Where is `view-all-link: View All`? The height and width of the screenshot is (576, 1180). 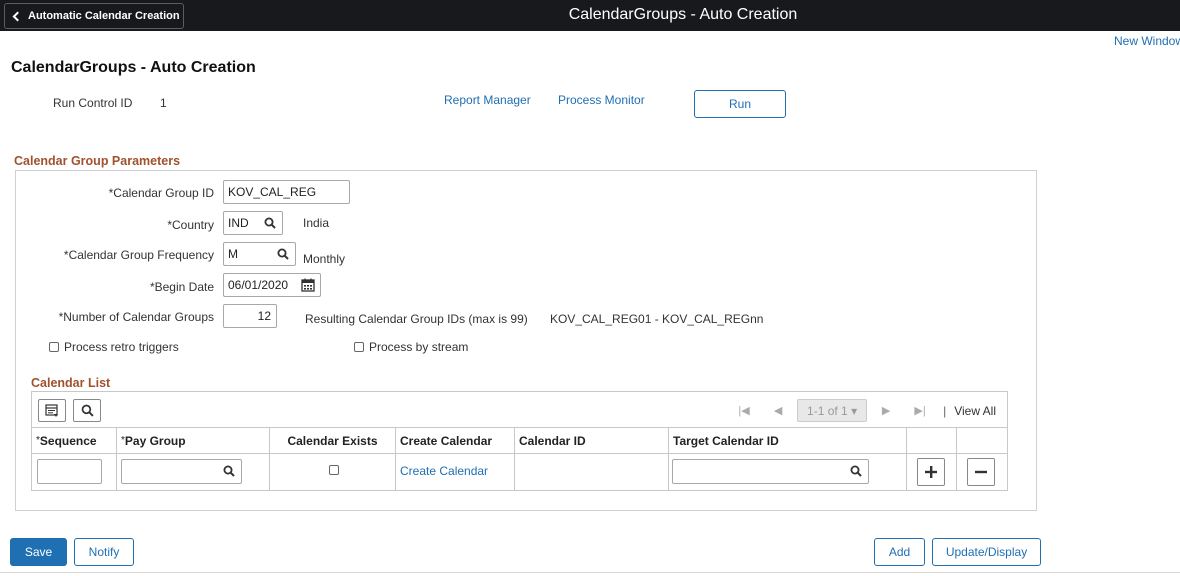
view-all-link: View All is located at coordinates (975, 411).